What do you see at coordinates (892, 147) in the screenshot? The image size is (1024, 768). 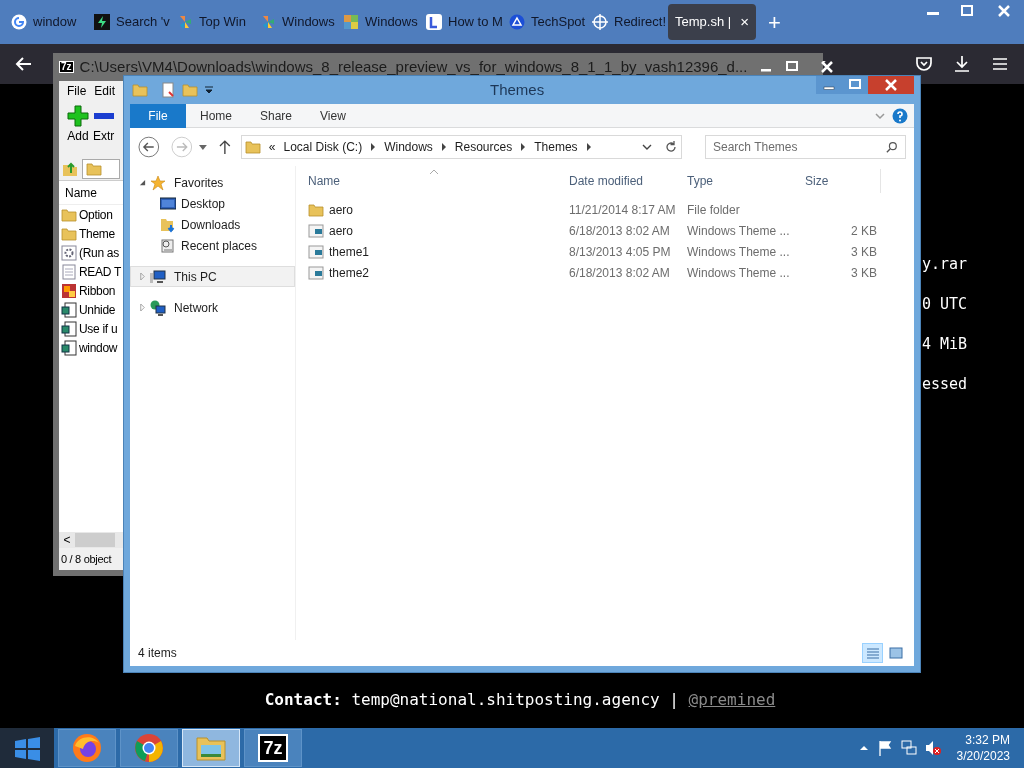 I see `search-icon` at bounding box center [892, 147].